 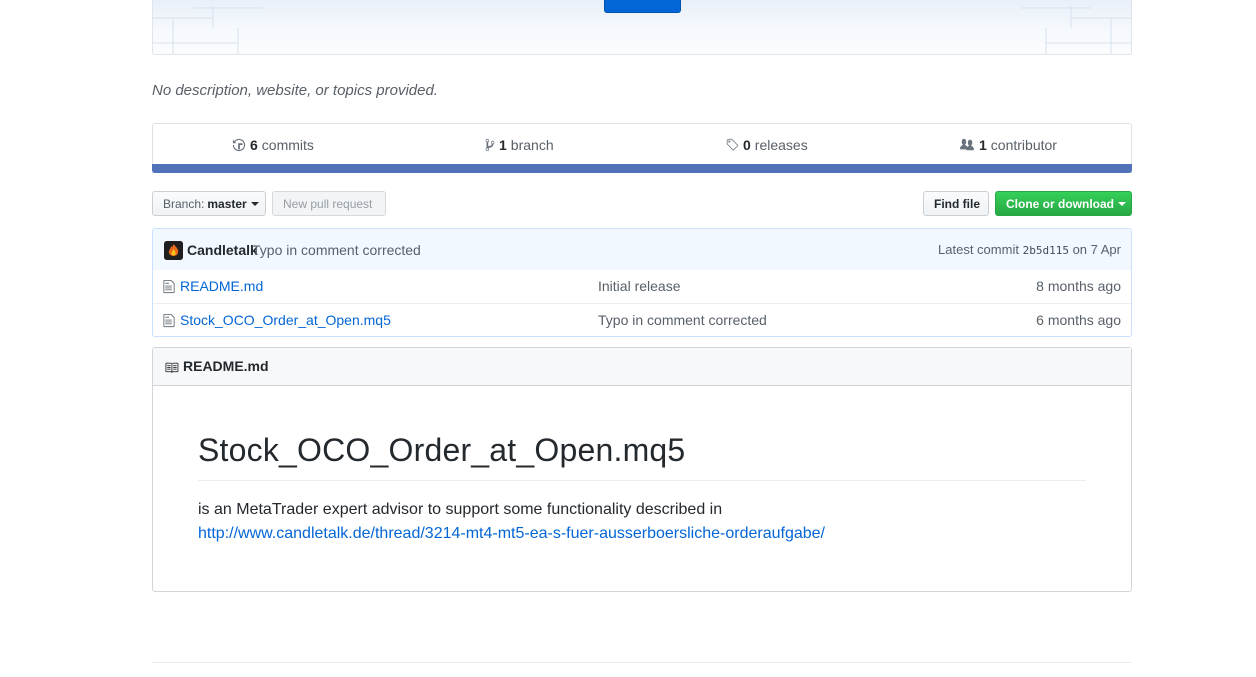 What do you see at coordinates (781, 145) in the screenshot?
I see `releases-label: releases` at bounding box center [781, 145].